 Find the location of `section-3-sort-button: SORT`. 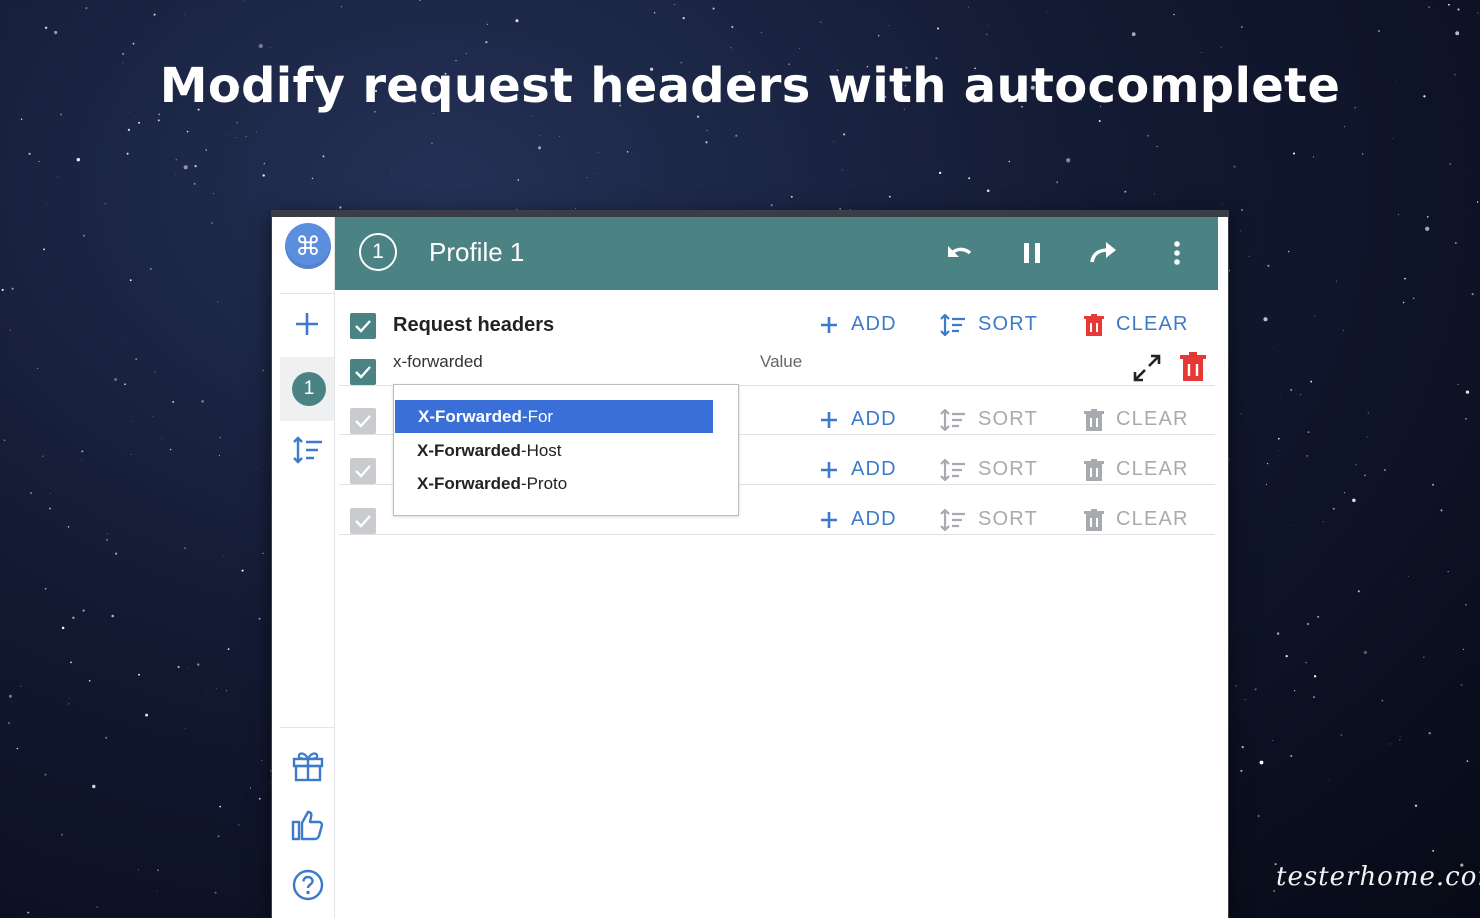

section-3-sort-button: SORT is located at coordinates (989, 469).